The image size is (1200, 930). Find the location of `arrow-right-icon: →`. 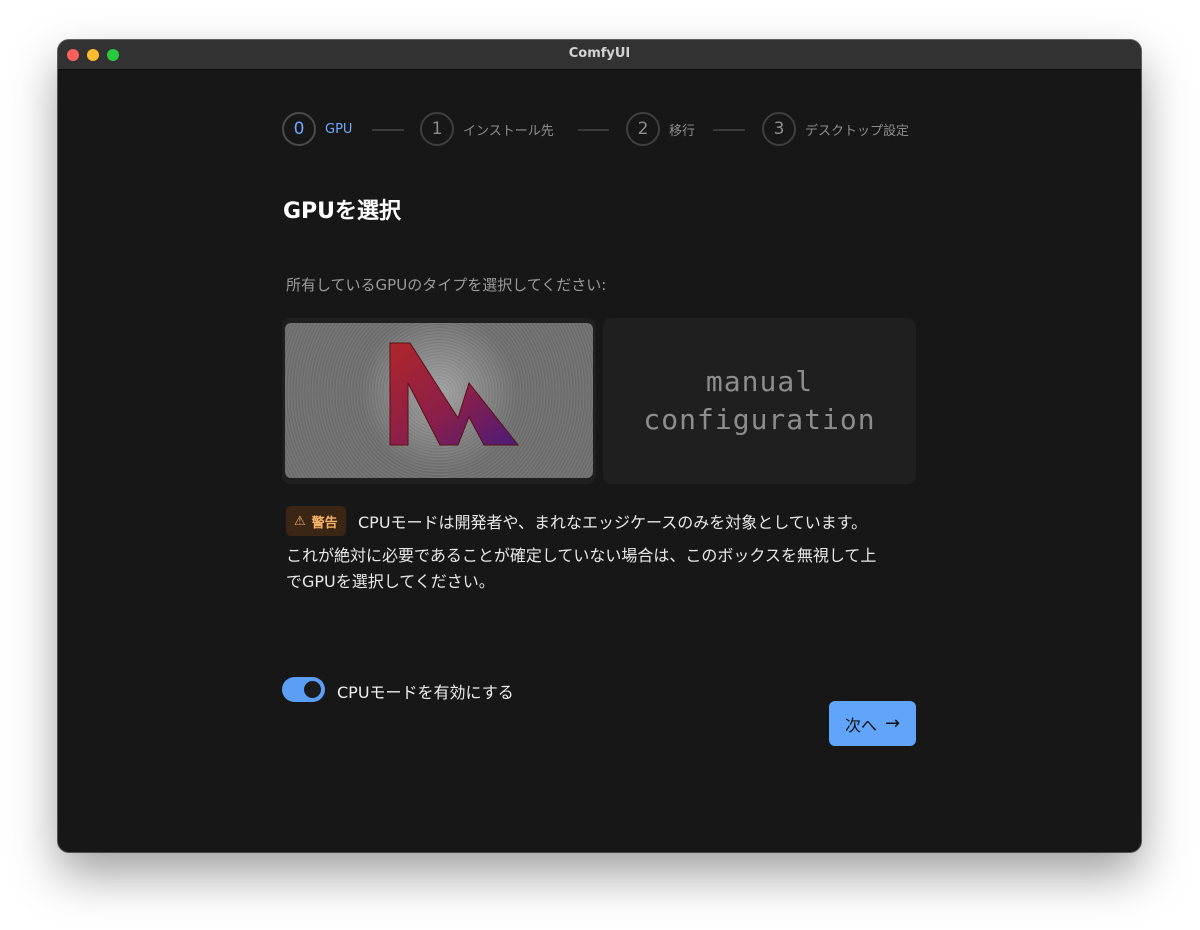

arrow-right-icon: → is located at coordinates (892, 723).